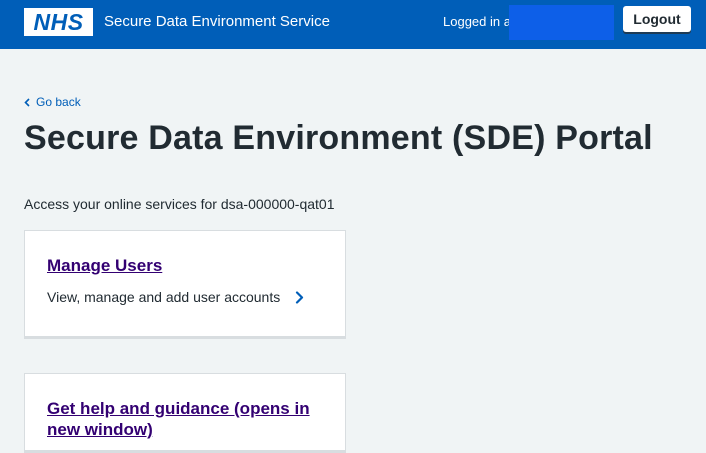 The height and width of the screenshot is (453, 706). Describe the element at coordinates (27, 102) in the screenshot. I see `chevron-left-icon` at that location.